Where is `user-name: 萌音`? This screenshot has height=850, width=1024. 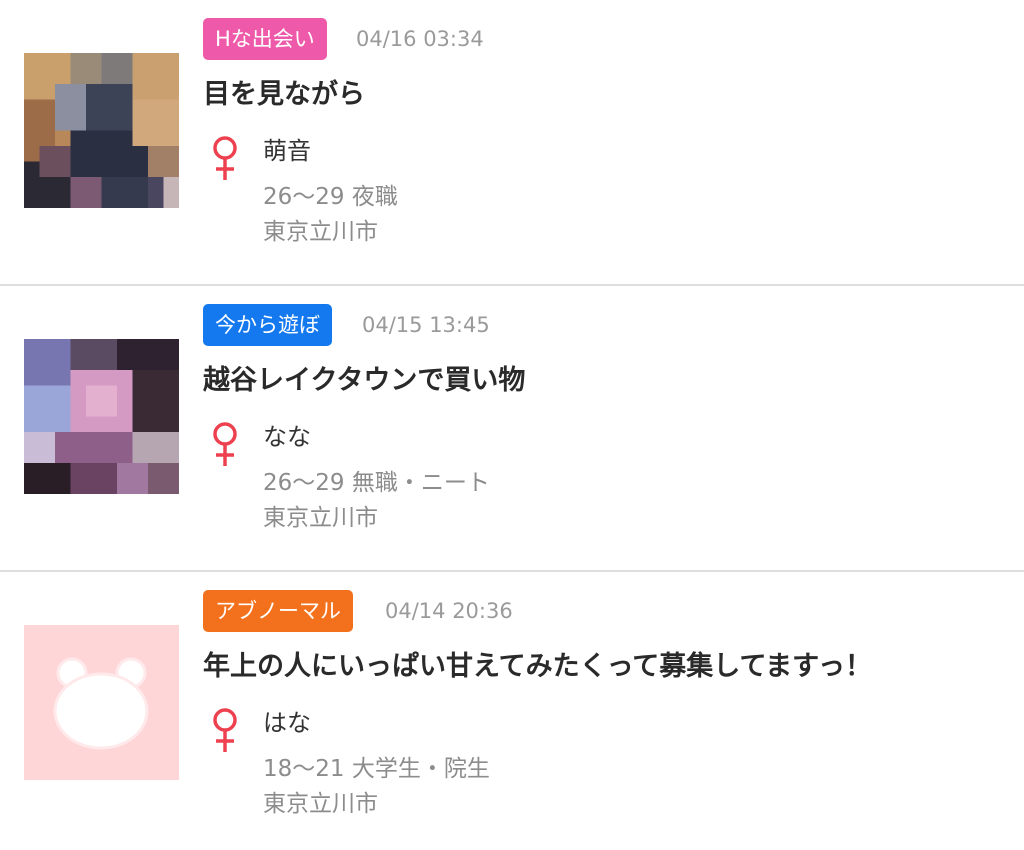
user-name: 萌音 is located at coordinates (287, 151).